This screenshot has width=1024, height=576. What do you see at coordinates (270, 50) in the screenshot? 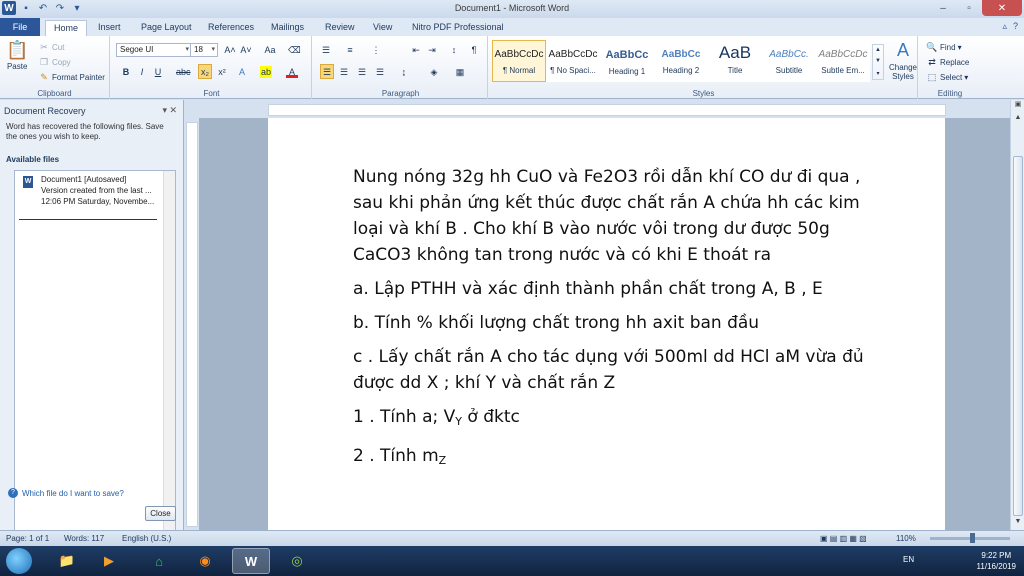
I see `change-case-button: Aa` at bounding box center [270, 50].